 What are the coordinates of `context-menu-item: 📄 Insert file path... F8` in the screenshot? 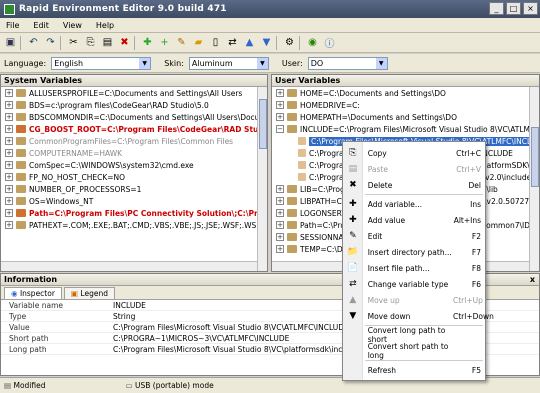 It's located at (414, 268).